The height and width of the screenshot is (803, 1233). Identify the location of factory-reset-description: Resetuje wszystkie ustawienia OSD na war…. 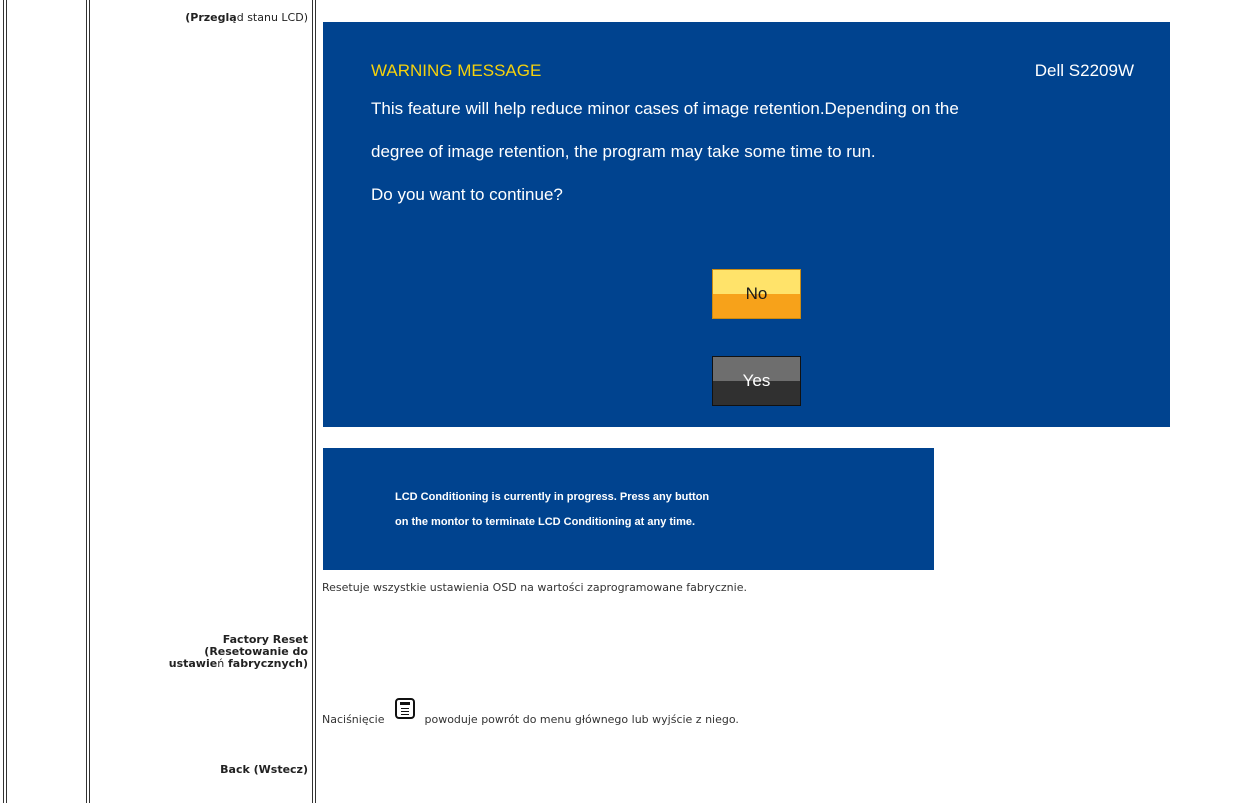
(534, 587).